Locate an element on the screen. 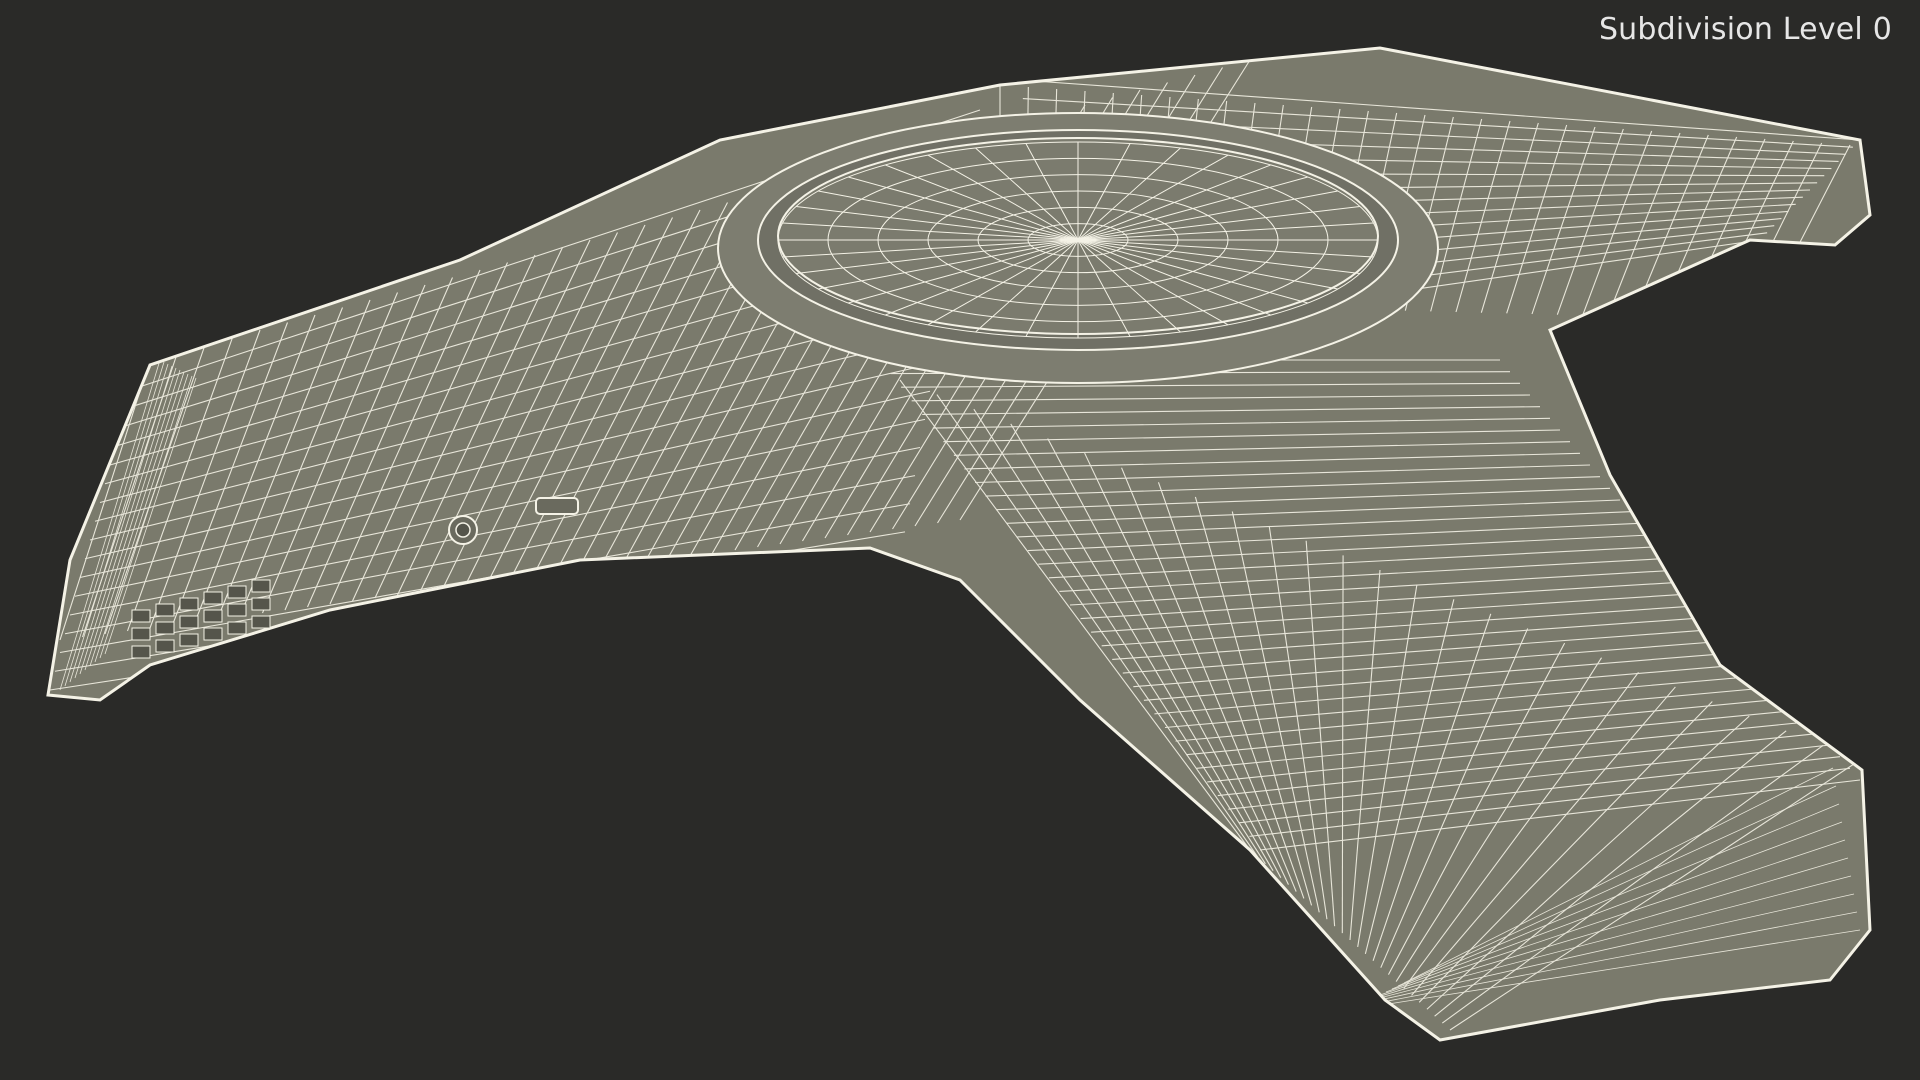  subdivision-level-label: Subdivision Level 0 is located at coordinates (1745, 29).